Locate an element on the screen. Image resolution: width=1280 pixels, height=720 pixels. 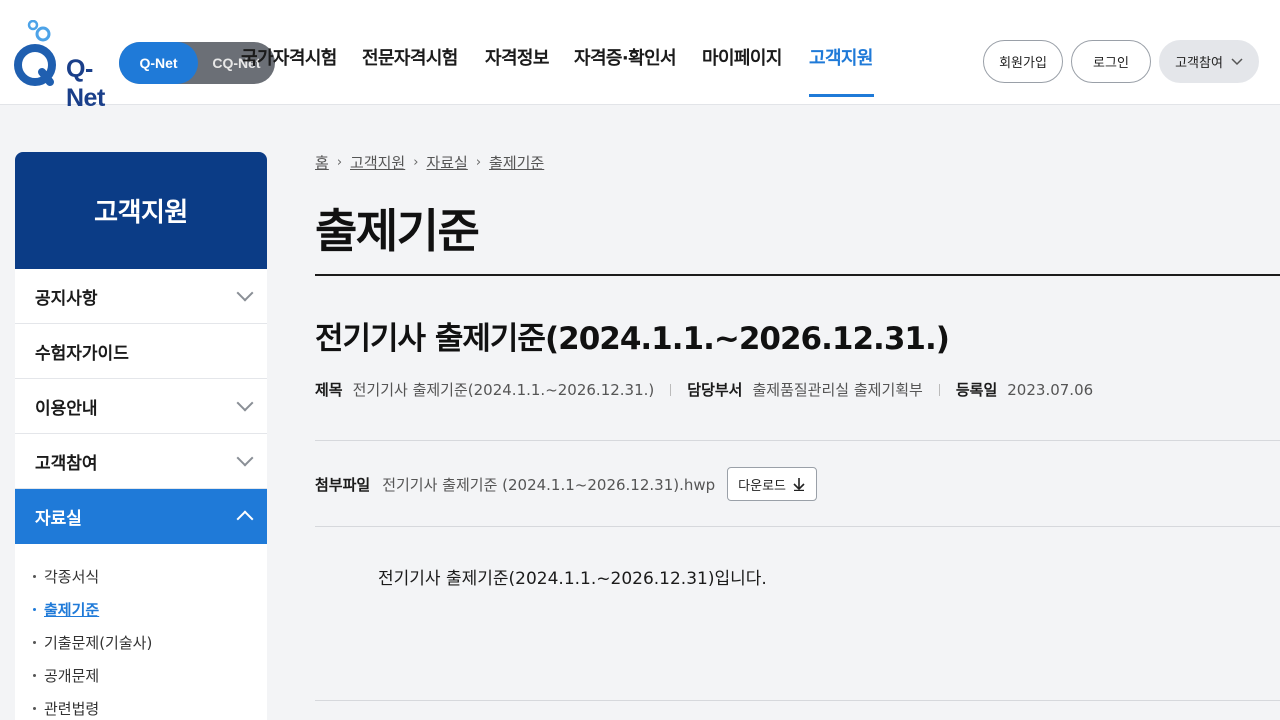
submenu-label: 기출문제(기술사) is located at coordinates (98, 643).